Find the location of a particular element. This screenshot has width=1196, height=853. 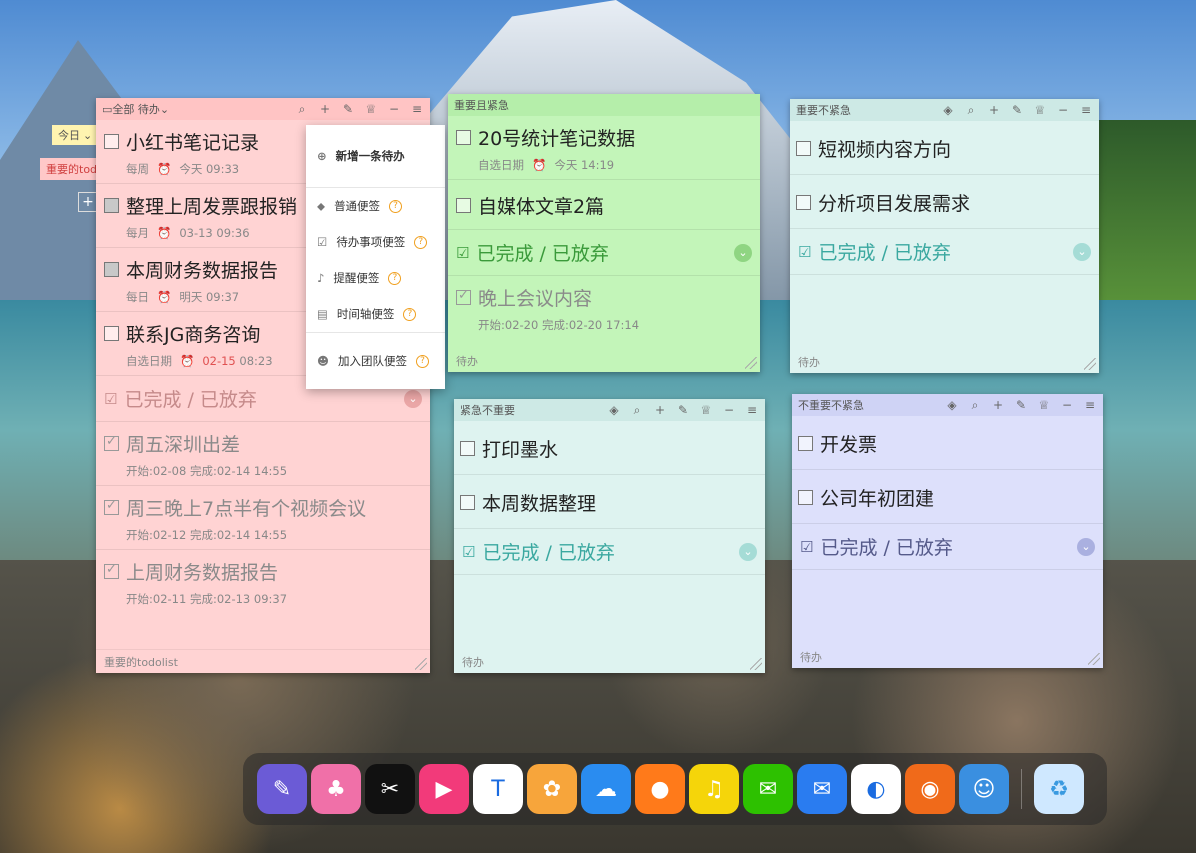

side-label-tag: 重要的todolist is located at coordinates (69, 169).